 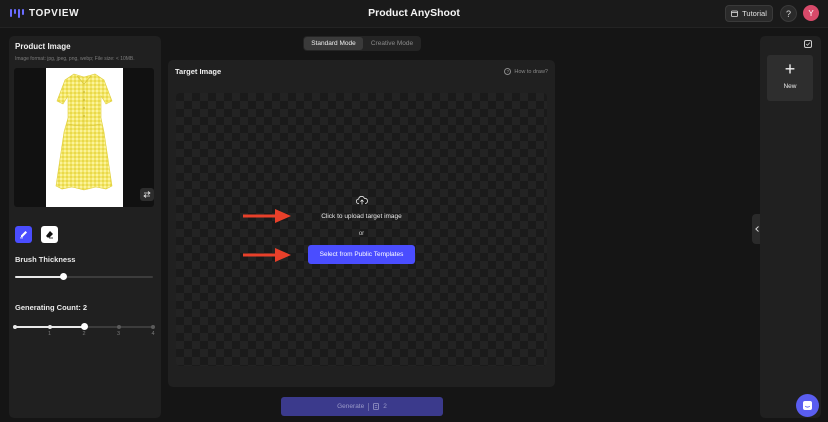 I want to click on brush-thickness-label: Brush Thickness, so click(x=45, y=259).